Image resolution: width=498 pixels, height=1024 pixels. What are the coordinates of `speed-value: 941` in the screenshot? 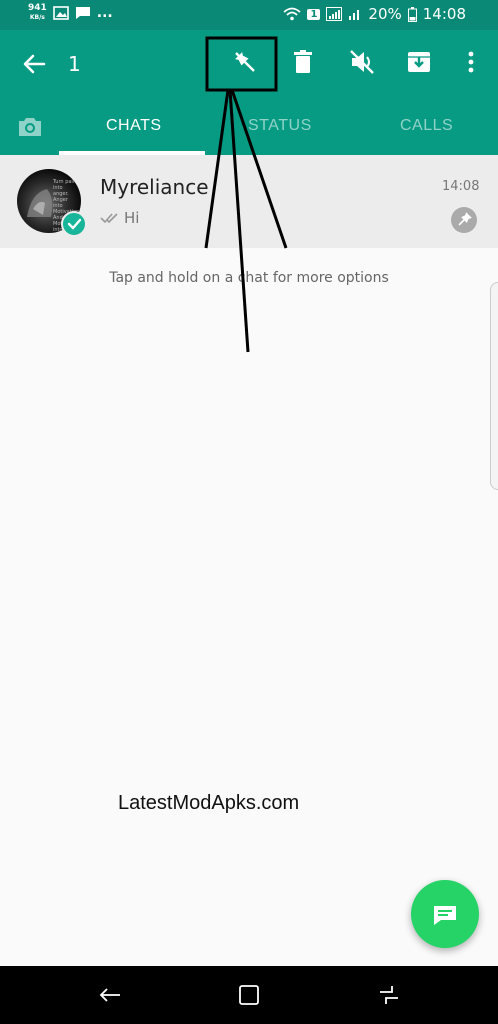 It's located at (37, 8).